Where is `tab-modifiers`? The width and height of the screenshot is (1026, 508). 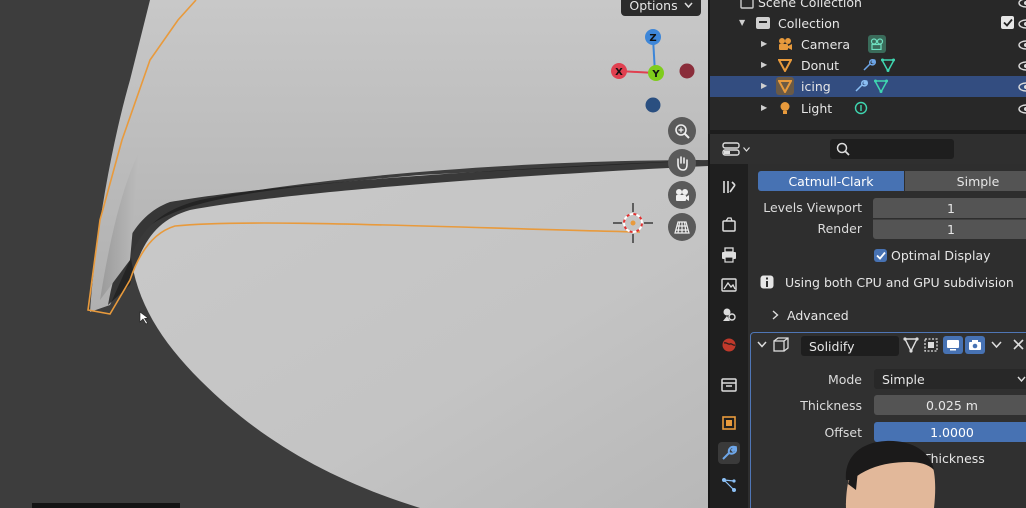
tab-modifiers is located at coordinates (729, 453).